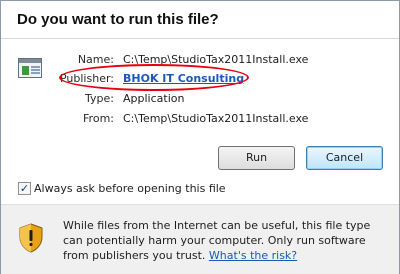  What do you see at coordinates (118, 19) in the screenshot?
I see `dialog-title: Do you want to run this file?` at bounding box center [118, 19].